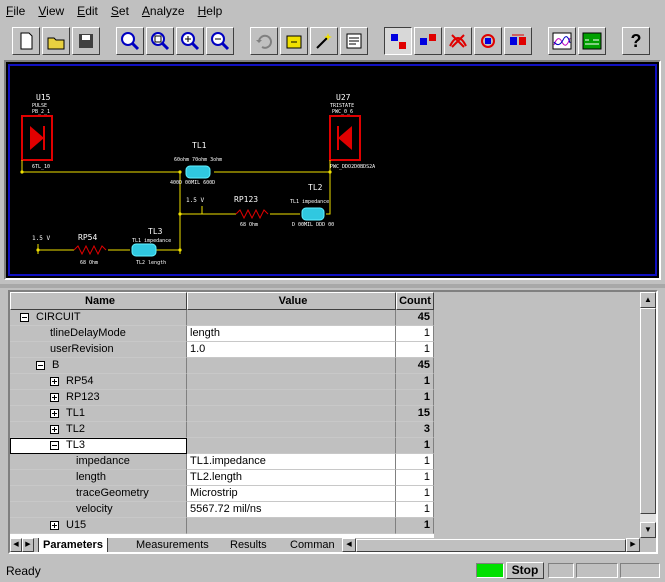  I want to click on splitter, so click(332, 286).